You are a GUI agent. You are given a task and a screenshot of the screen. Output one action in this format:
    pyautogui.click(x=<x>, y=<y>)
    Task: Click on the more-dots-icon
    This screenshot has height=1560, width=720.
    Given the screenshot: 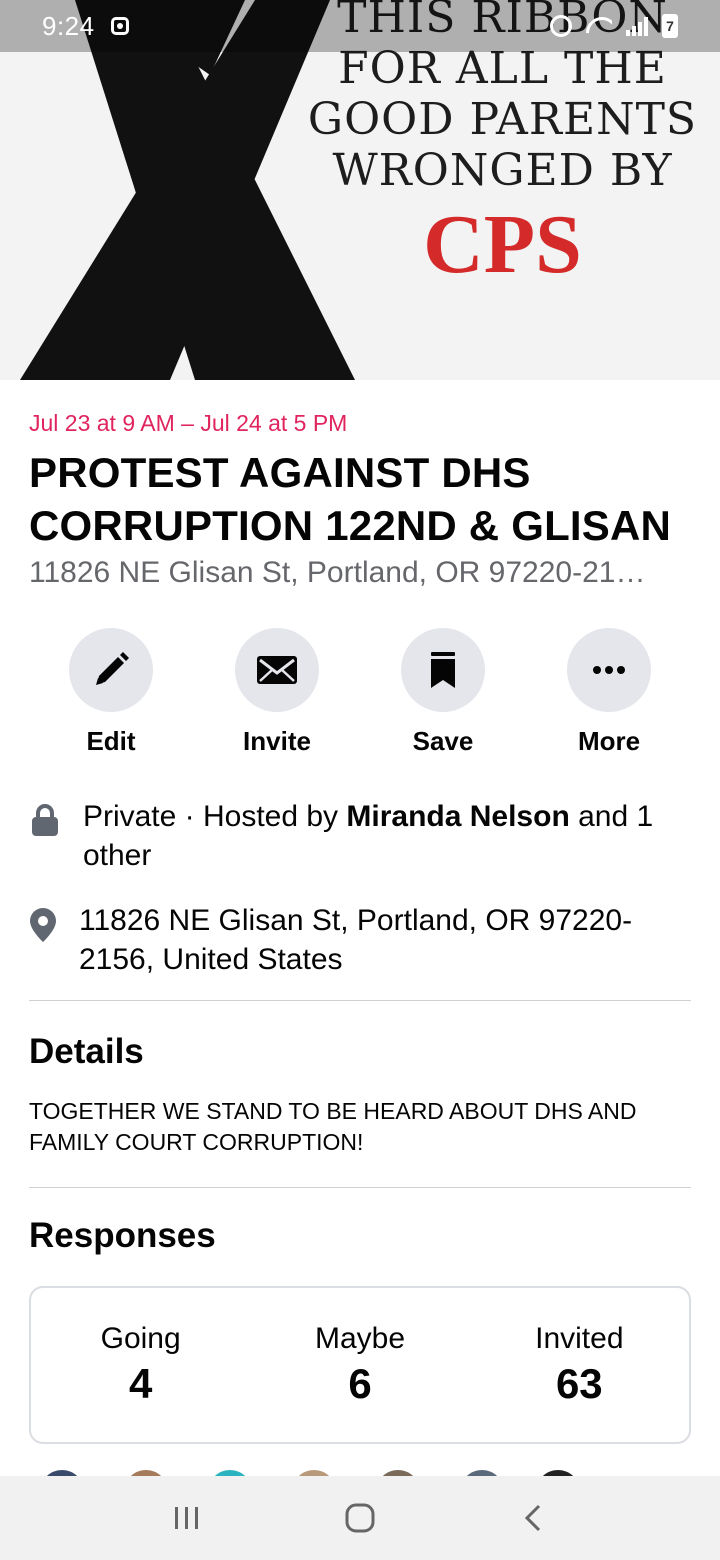 What is the action you would take?
    pyautogui.click(x=609, y=670)
    